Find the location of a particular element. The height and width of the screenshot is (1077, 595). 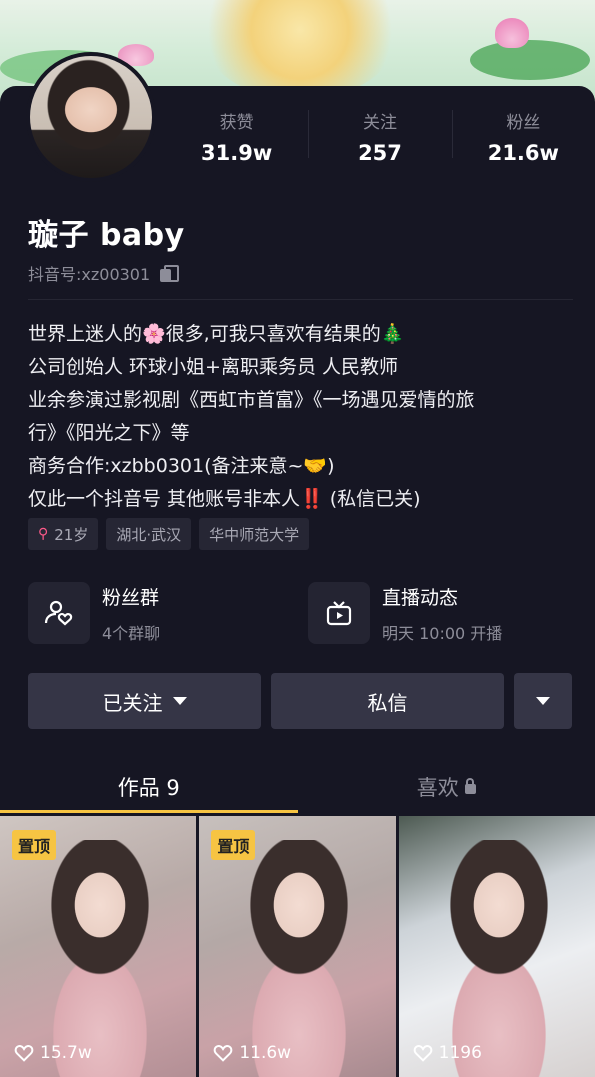

action-bar: 已关注 私信 is located at coordinates (300, 701).